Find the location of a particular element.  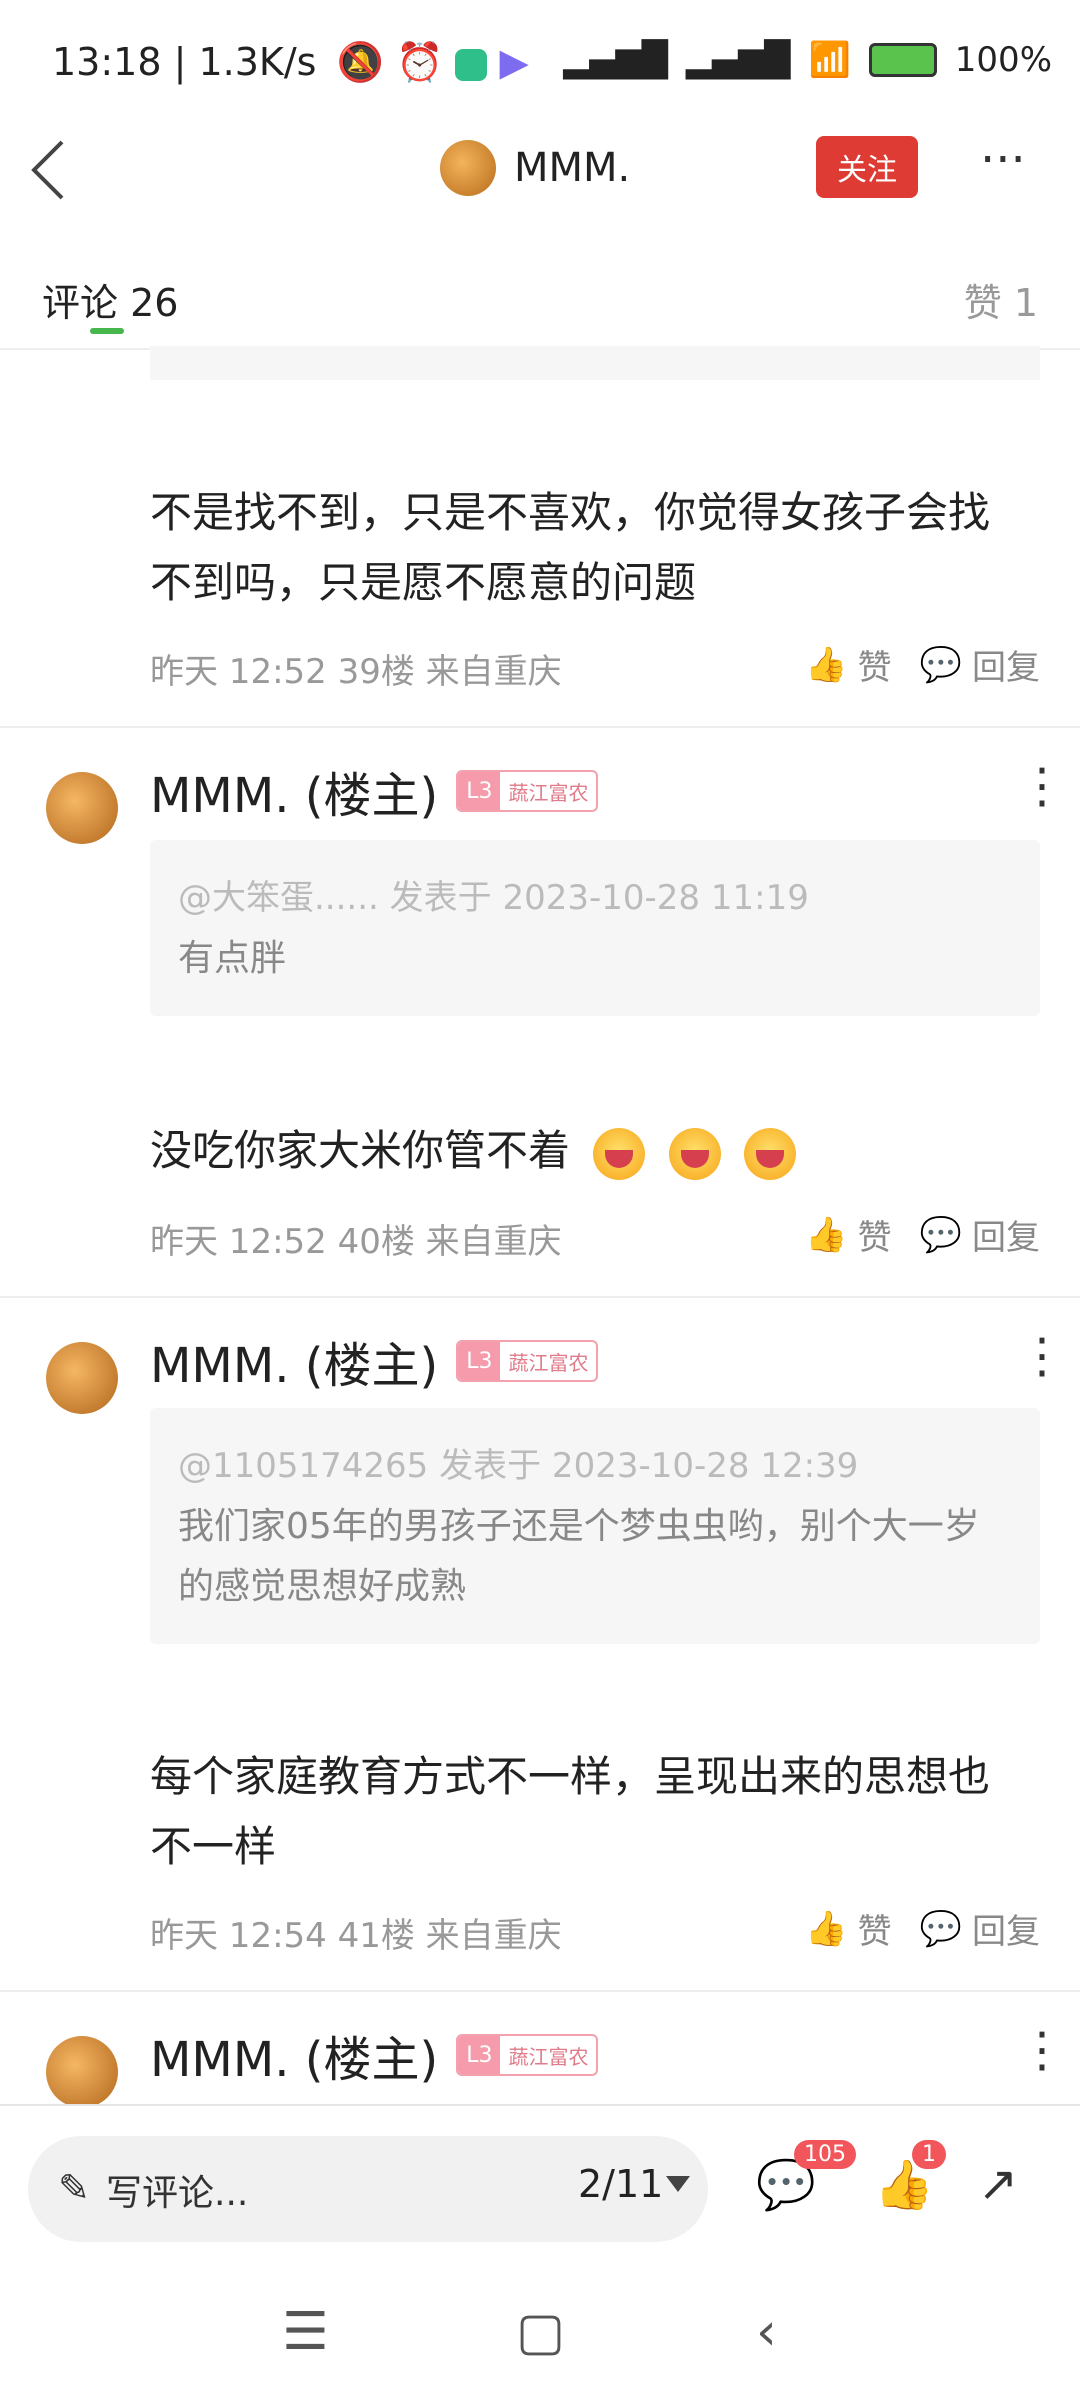

caret-down-icon is located at coordinates (678, 2184).